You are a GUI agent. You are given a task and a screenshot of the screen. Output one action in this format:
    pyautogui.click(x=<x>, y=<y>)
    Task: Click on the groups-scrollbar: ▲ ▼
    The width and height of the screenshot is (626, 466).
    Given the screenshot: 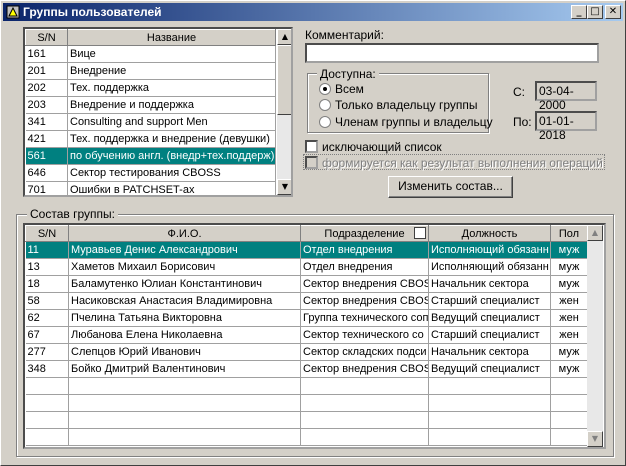 What is the action you would take?
    pyautogui.click(x=284, y=112)
    